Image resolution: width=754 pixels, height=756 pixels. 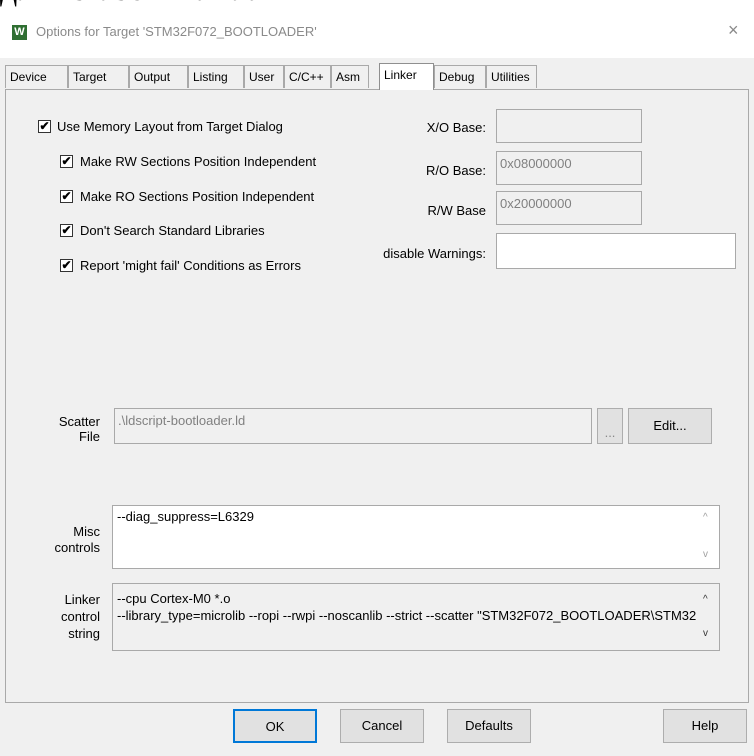 I want to click on ro-base-field: 0x08000000, so click(x=569, y=168).